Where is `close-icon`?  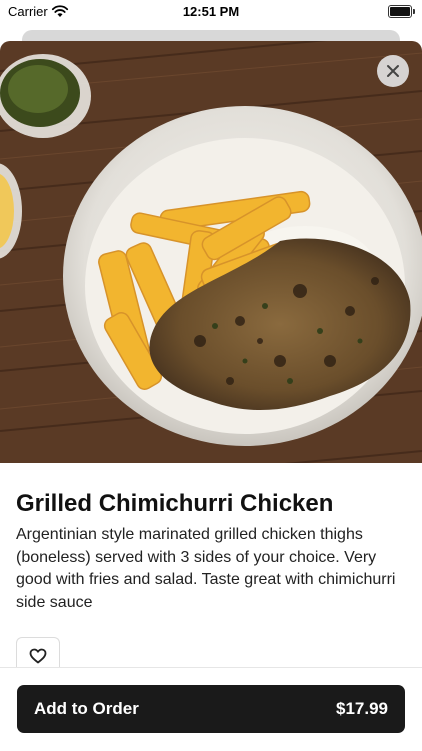
close-icon is located at coordinates (393, 71).